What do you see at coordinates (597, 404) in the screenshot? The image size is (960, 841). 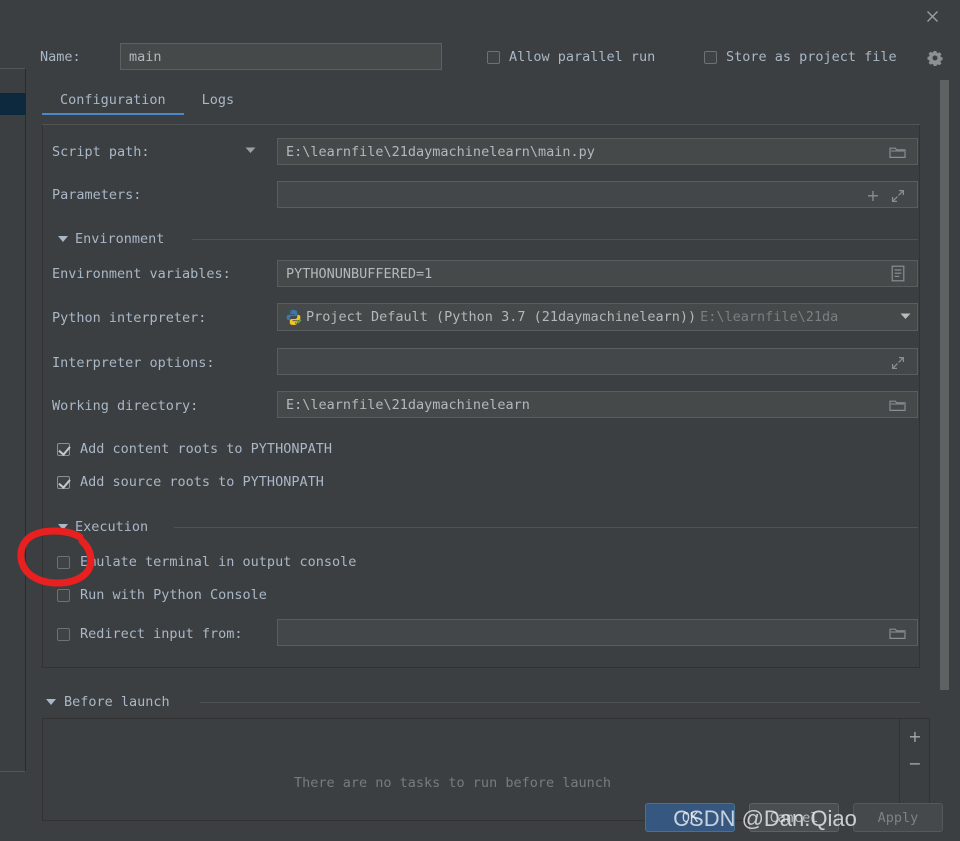 I see `working-directory-input: E:\learnfile\21daymachinelearn` at bounding box center [597, 404].